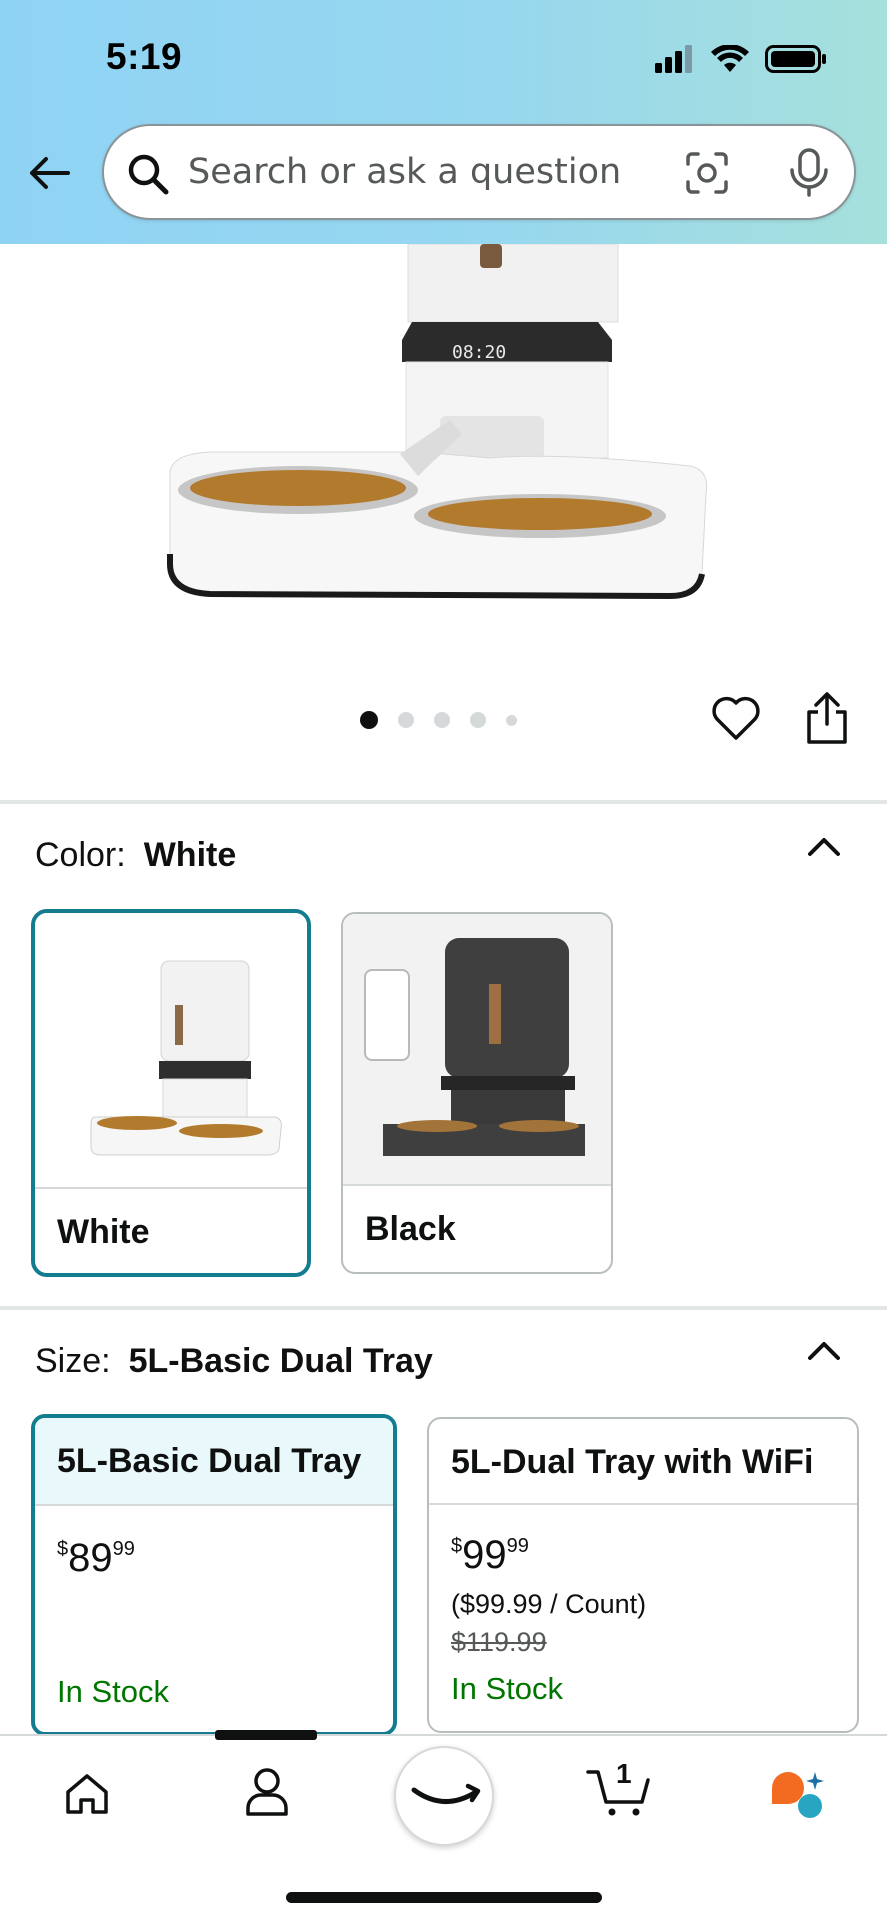 This screenshot has width=887, height=1922. I want to click on search-bar: Search or ask a question, so click(479, 172).